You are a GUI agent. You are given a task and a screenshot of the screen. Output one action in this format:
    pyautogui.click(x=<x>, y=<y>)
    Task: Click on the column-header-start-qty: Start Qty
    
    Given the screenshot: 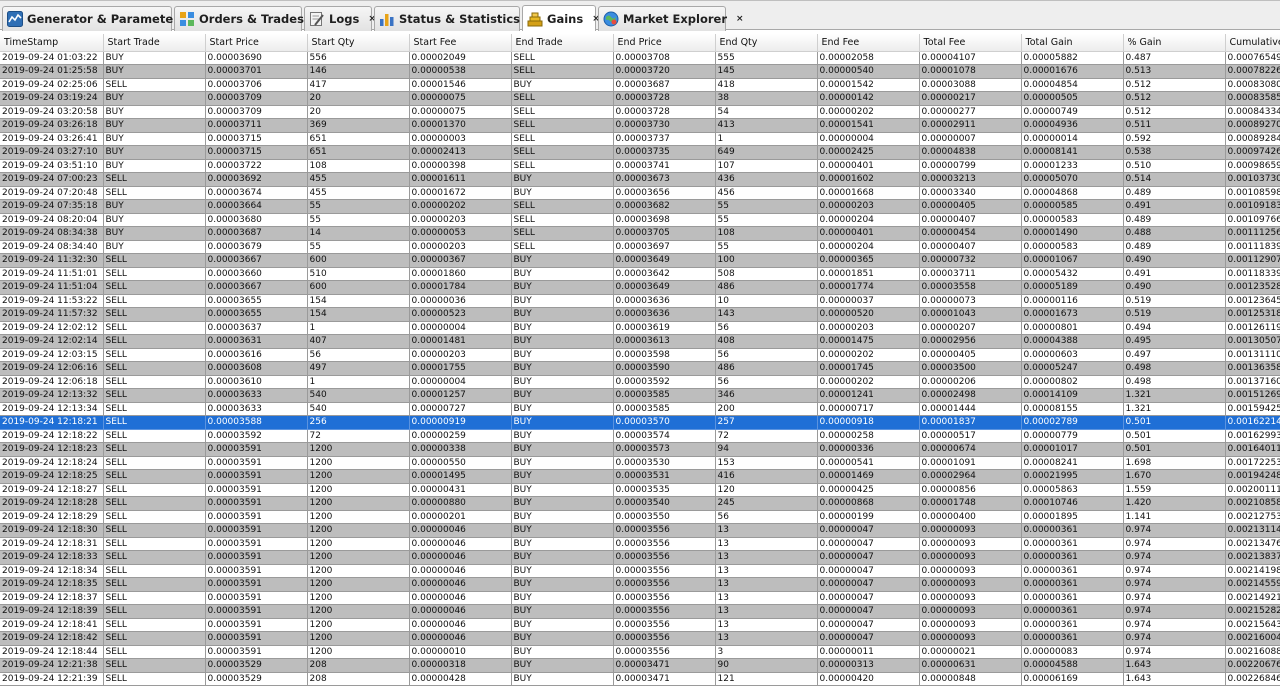 What is the action you would take?
    pyautogui.click(x=358, y=43)
    